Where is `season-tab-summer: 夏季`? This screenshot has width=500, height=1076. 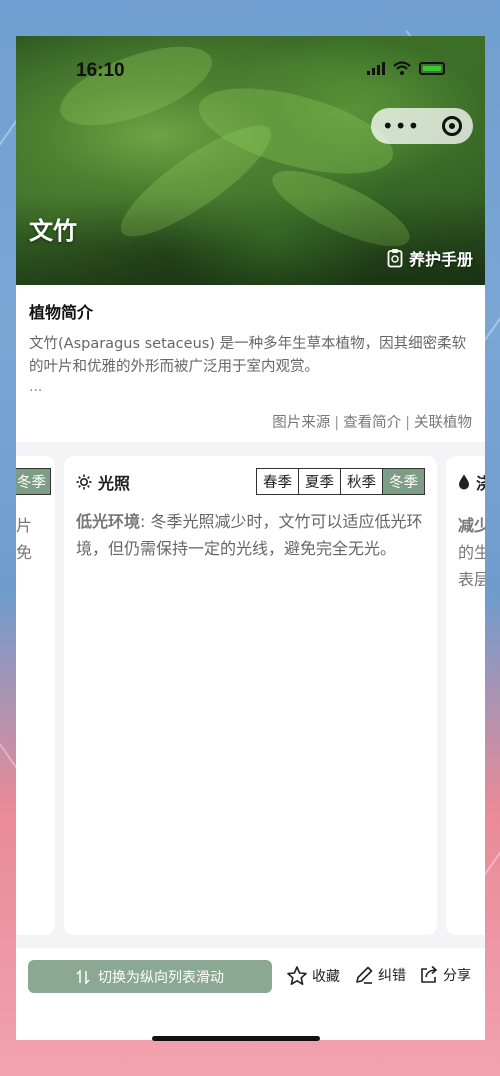
season-tab-summer: 夏季 is located at coordinates (320, 481).